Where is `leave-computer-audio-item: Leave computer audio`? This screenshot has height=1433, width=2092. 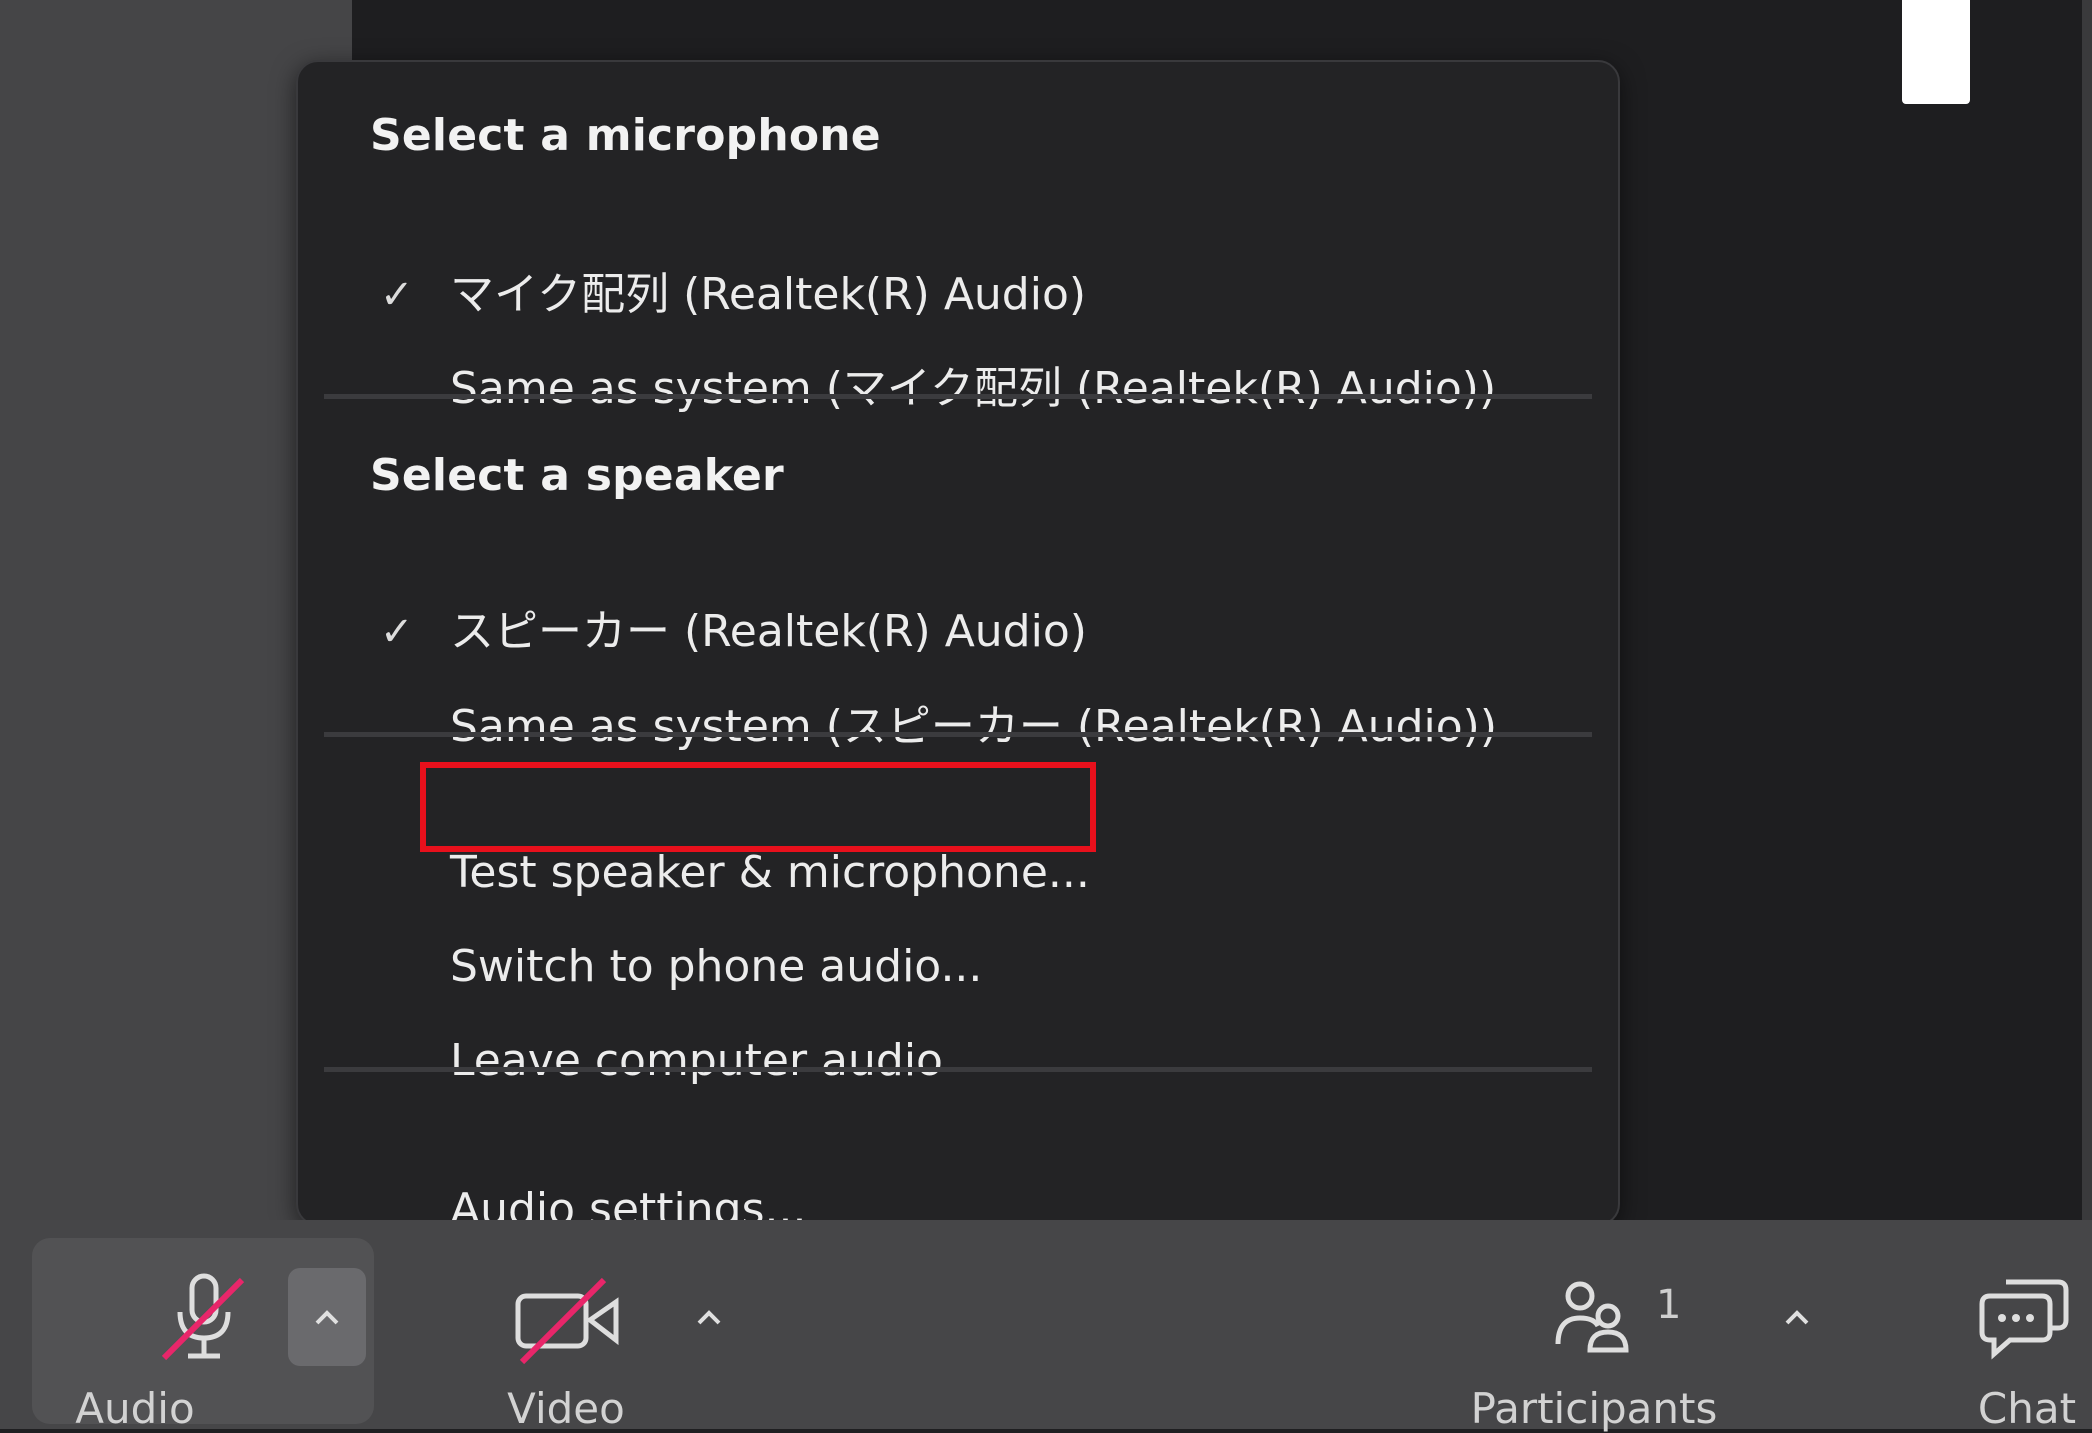
leave-computer-audio-item: Leave computer audio is located at coordinates (696, 1061).